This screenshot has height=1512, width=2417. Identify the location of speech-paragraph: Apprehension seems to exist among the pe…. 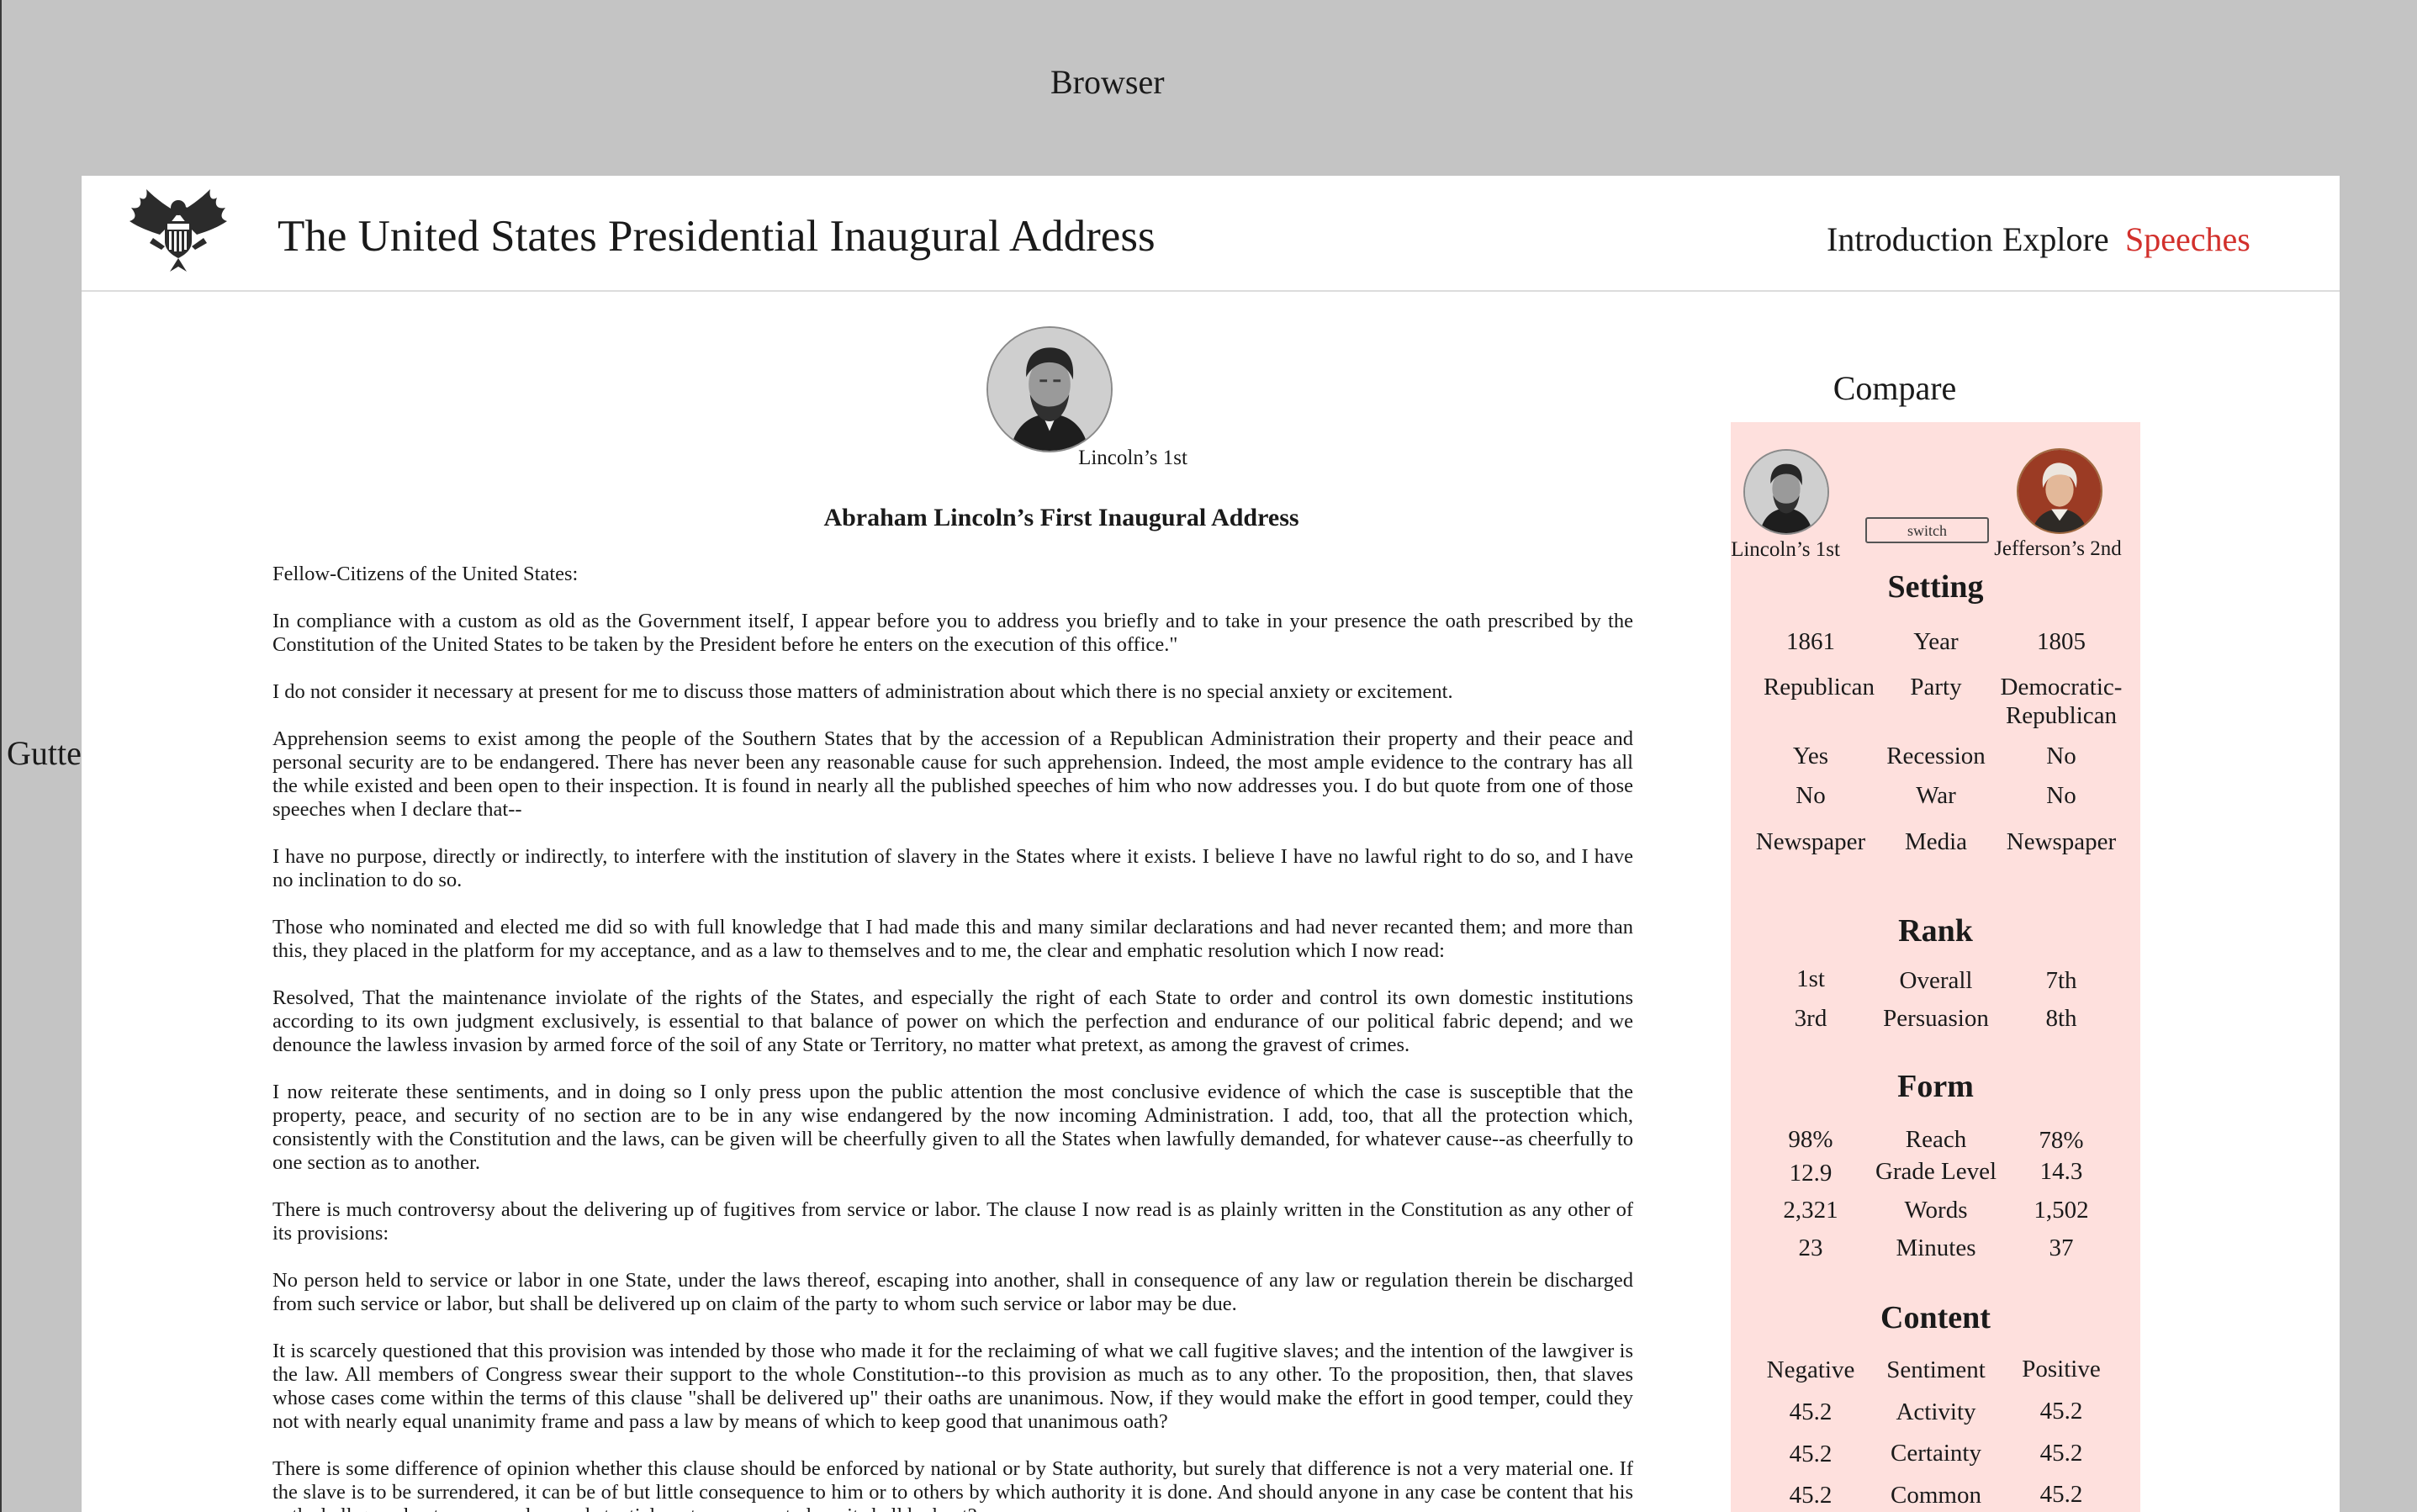
(952, 774).